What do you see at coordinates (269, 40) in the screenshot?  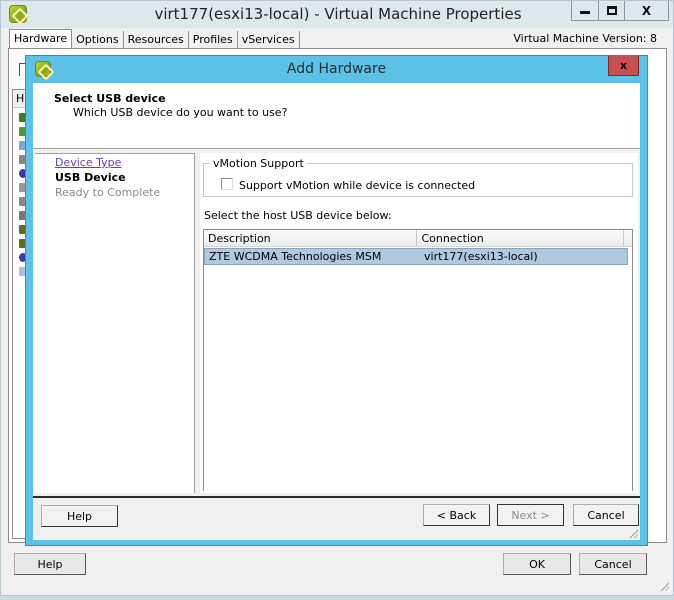 I see `tab-vservices: vServices` at bounding box center [269, 40].